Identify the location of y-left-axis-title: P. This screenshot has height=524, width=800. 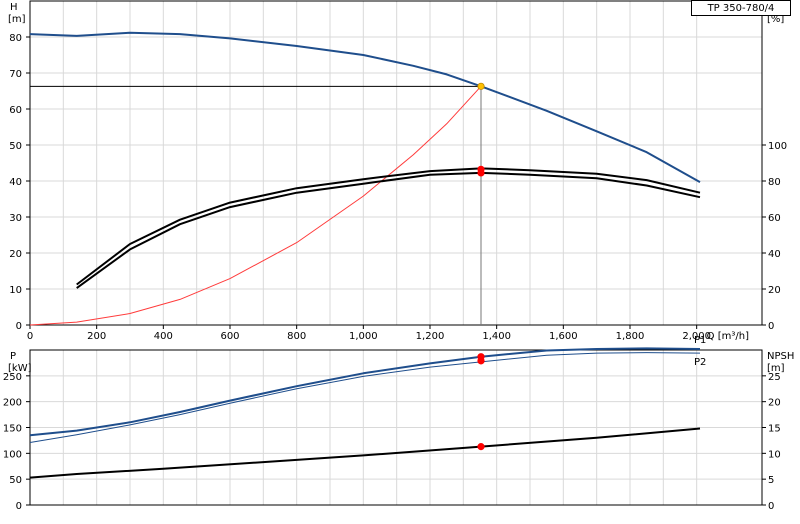
(13, 356).